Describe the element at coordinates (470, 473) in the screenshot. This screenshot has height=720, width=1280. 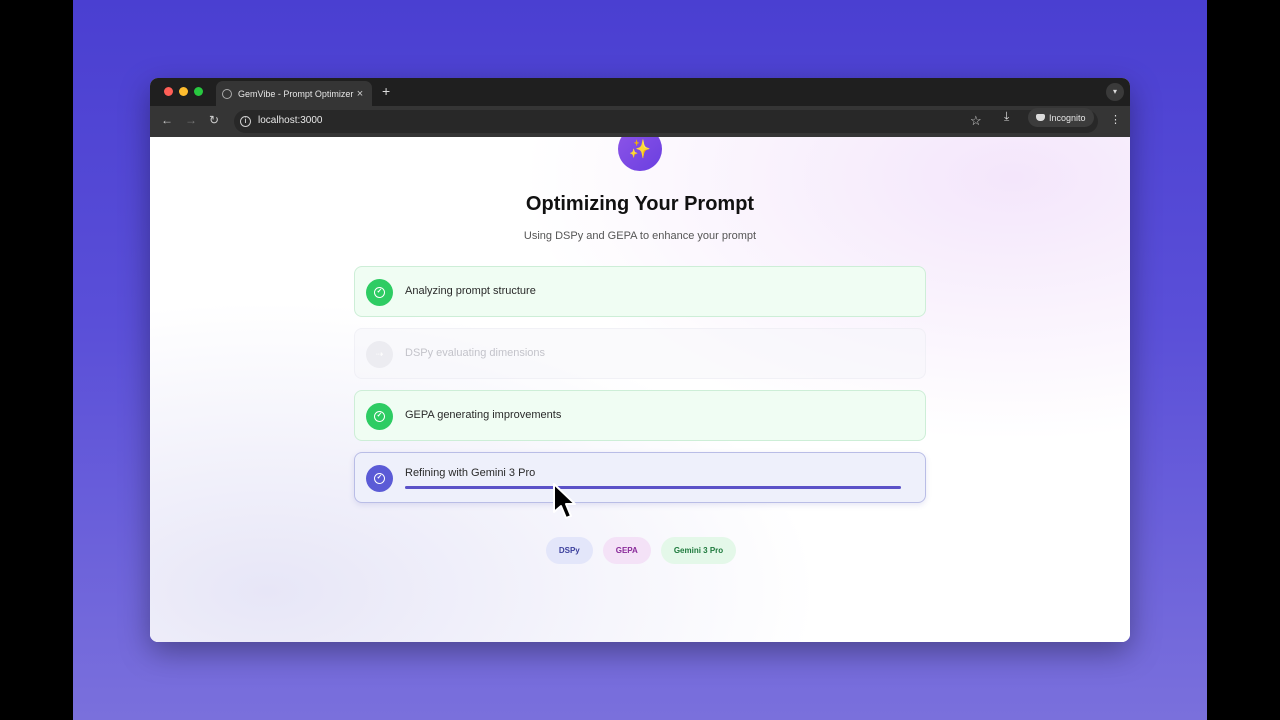
I see `step-label: Refining with Gemini 3 Pro` at that location.